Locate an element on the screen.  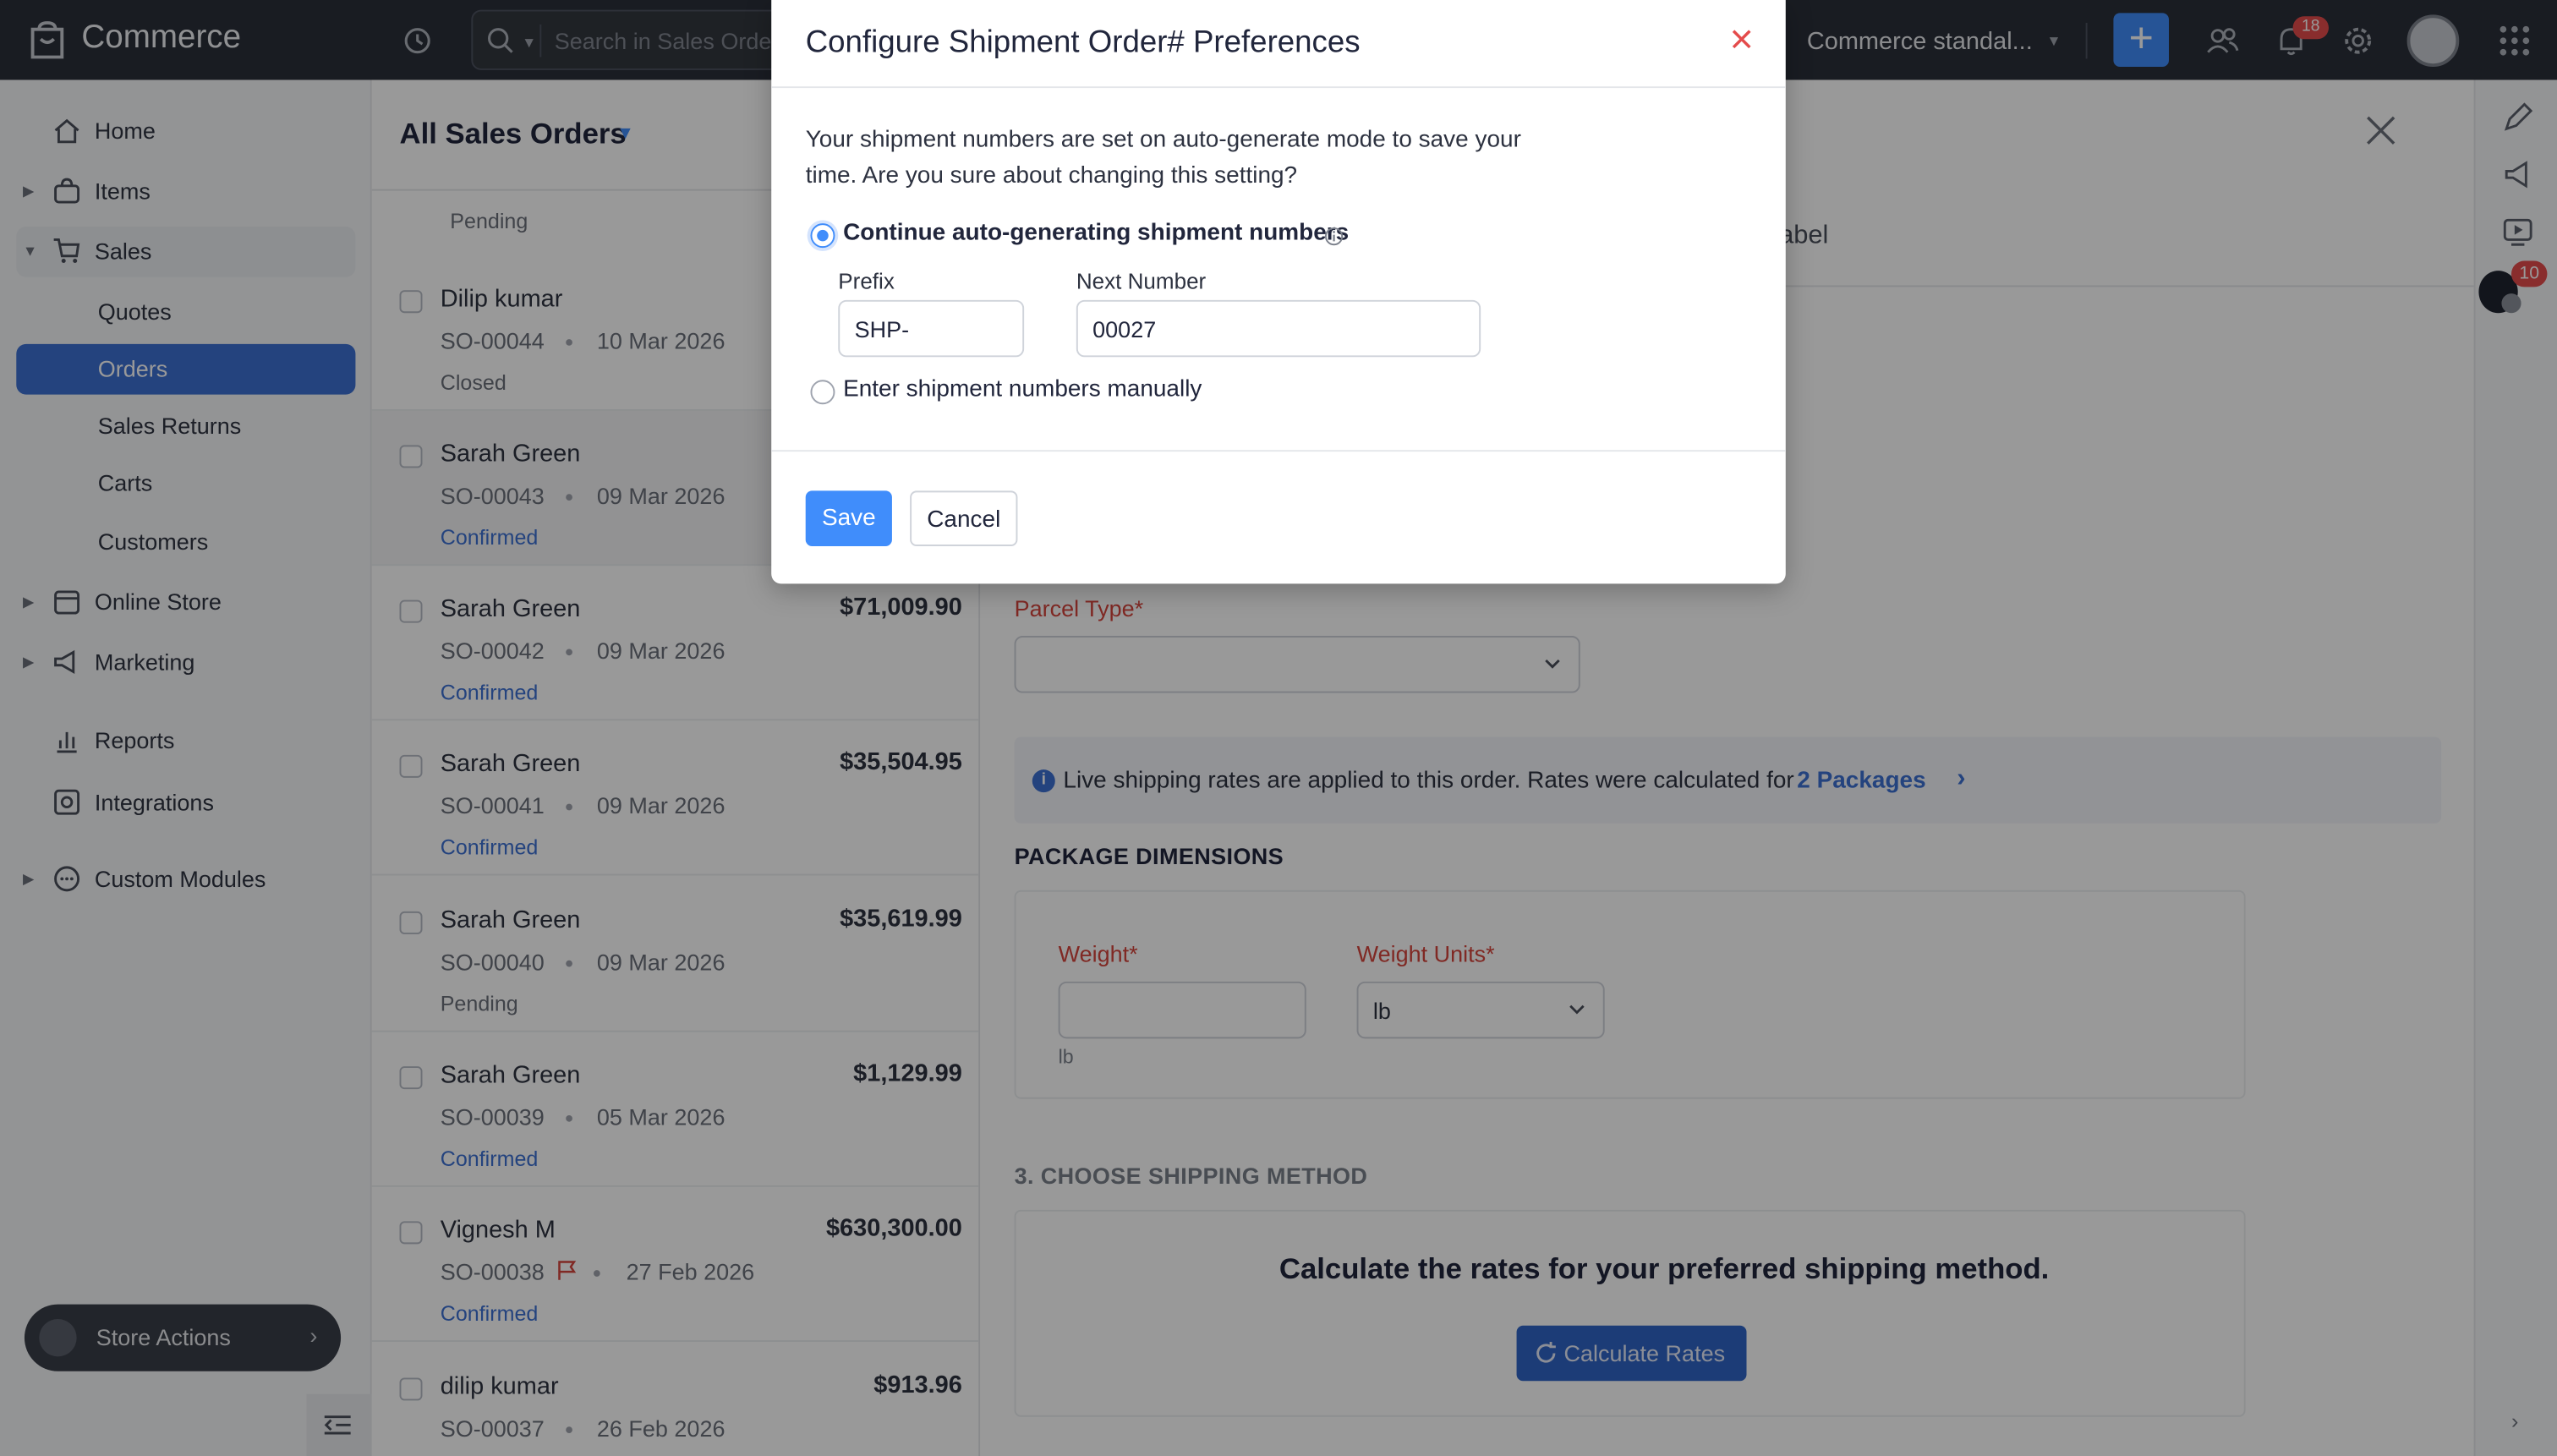
next-number-input is located at coordinates (1278, 329).